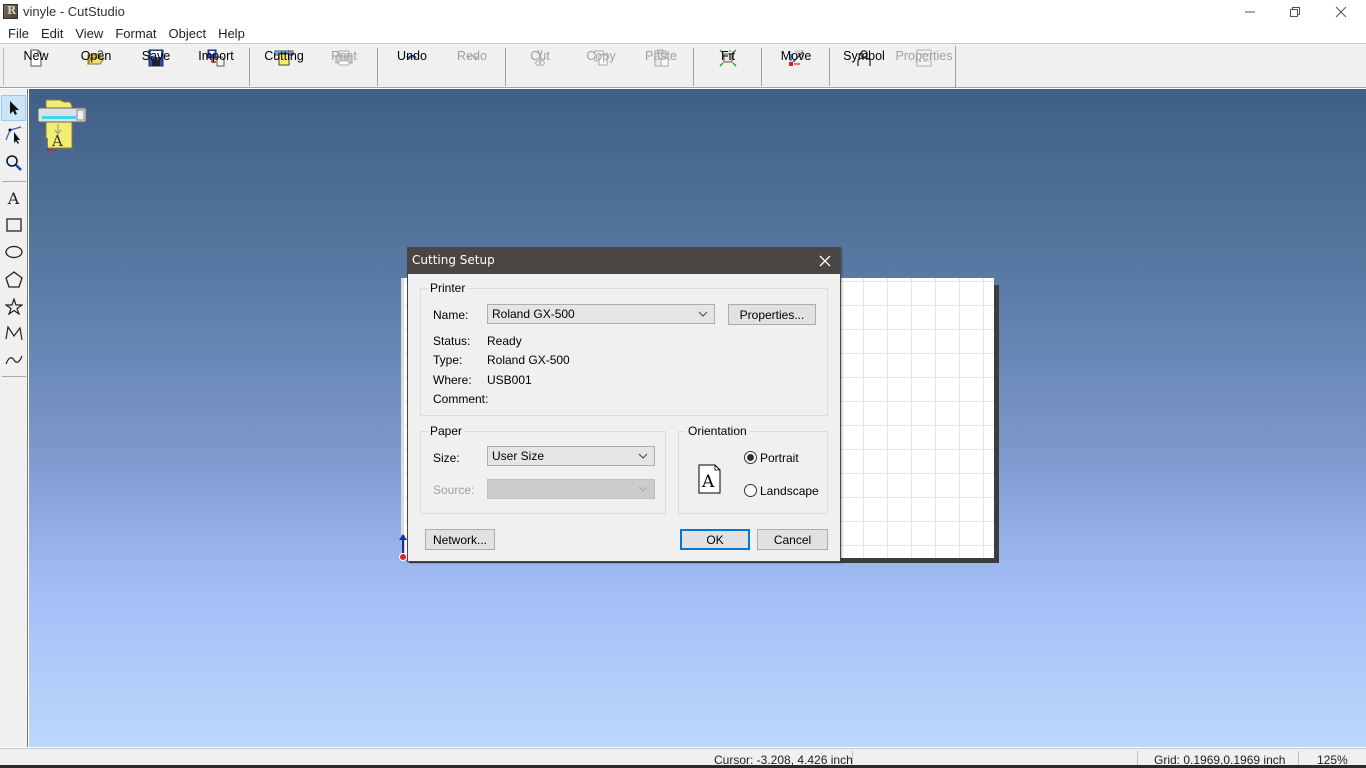  I want to click on menu-bar: File Edit View Format Object Help, so click(683, 33).